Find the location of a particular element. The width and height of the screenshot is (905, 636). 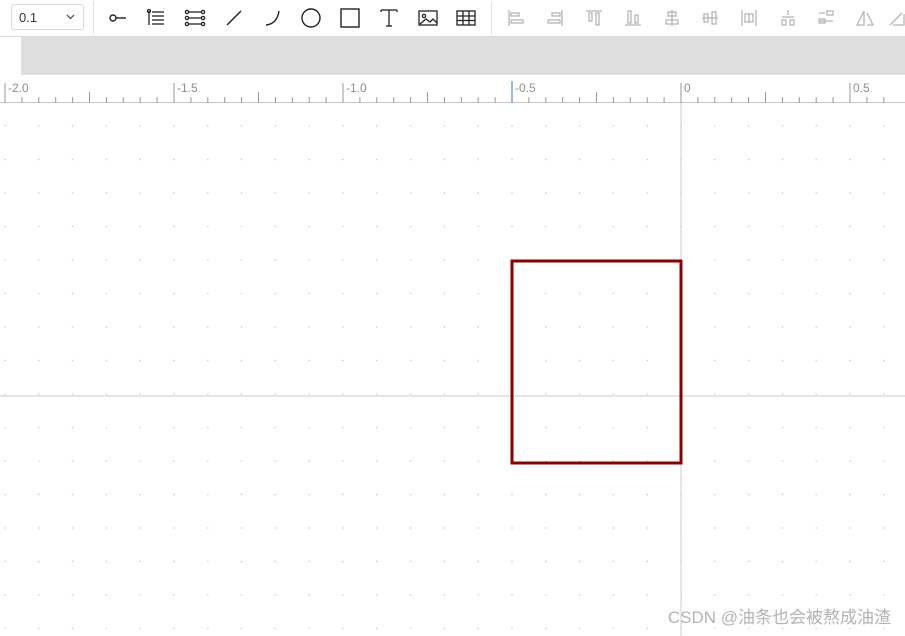

align-right-tool is located at coordinates (555, 18).